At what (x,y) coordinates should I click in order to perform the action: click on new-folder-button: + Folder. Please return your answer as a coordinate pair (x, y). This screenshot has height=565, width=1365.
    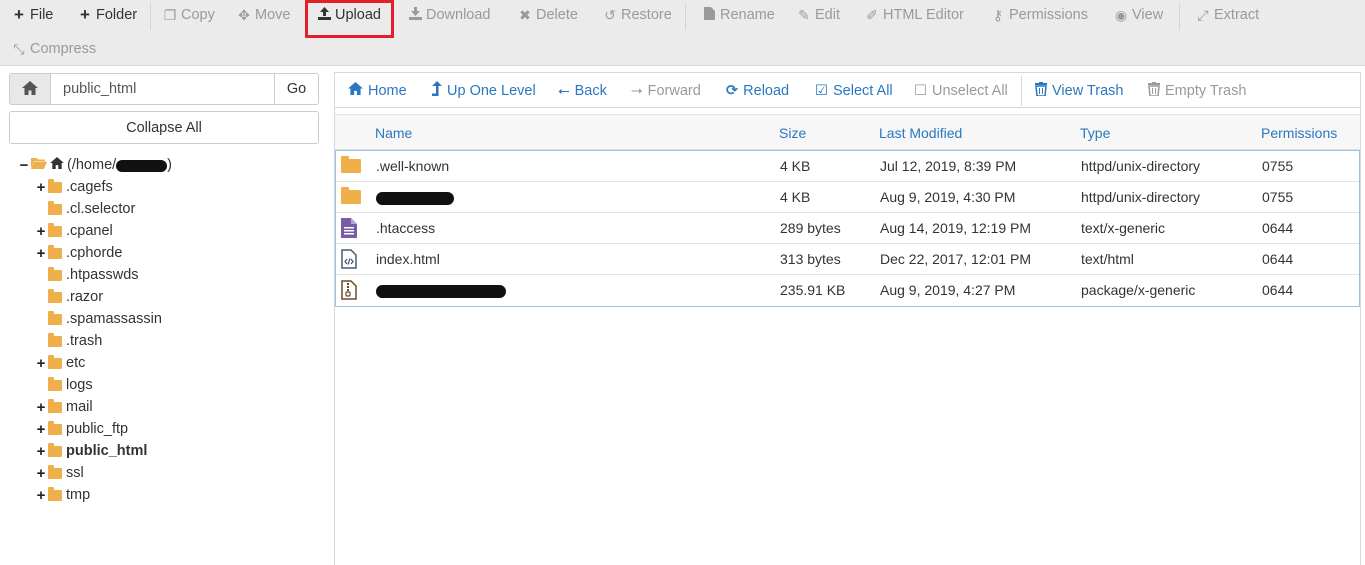
    Looking at the image, I should click on (107, 15).